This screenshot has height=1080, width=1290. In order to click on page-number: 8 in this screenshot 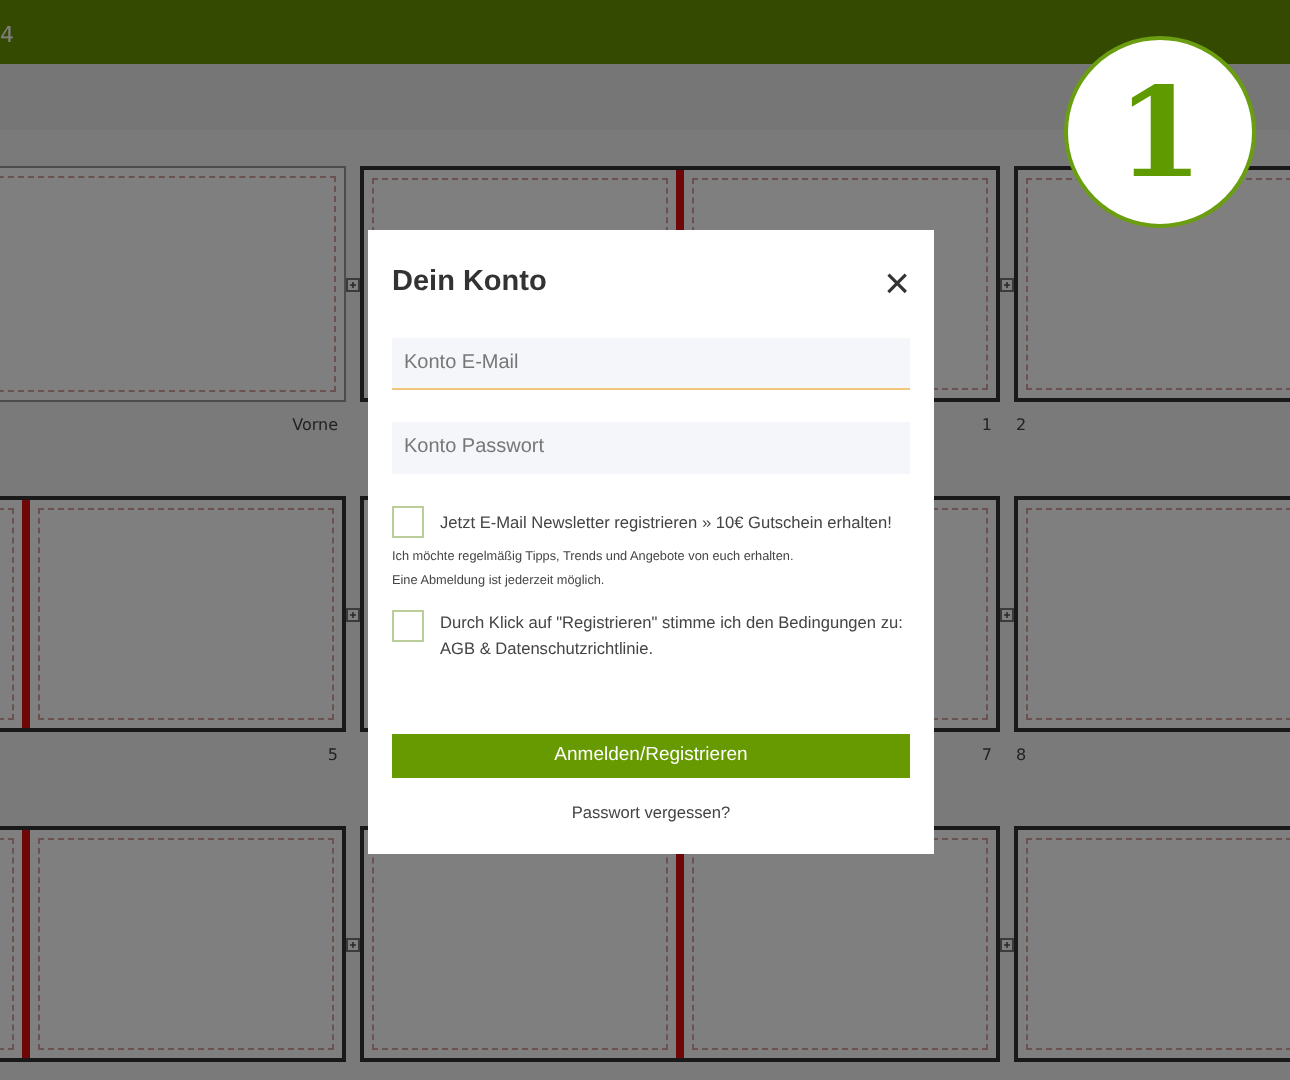, I will do `click(1021, 756)`.